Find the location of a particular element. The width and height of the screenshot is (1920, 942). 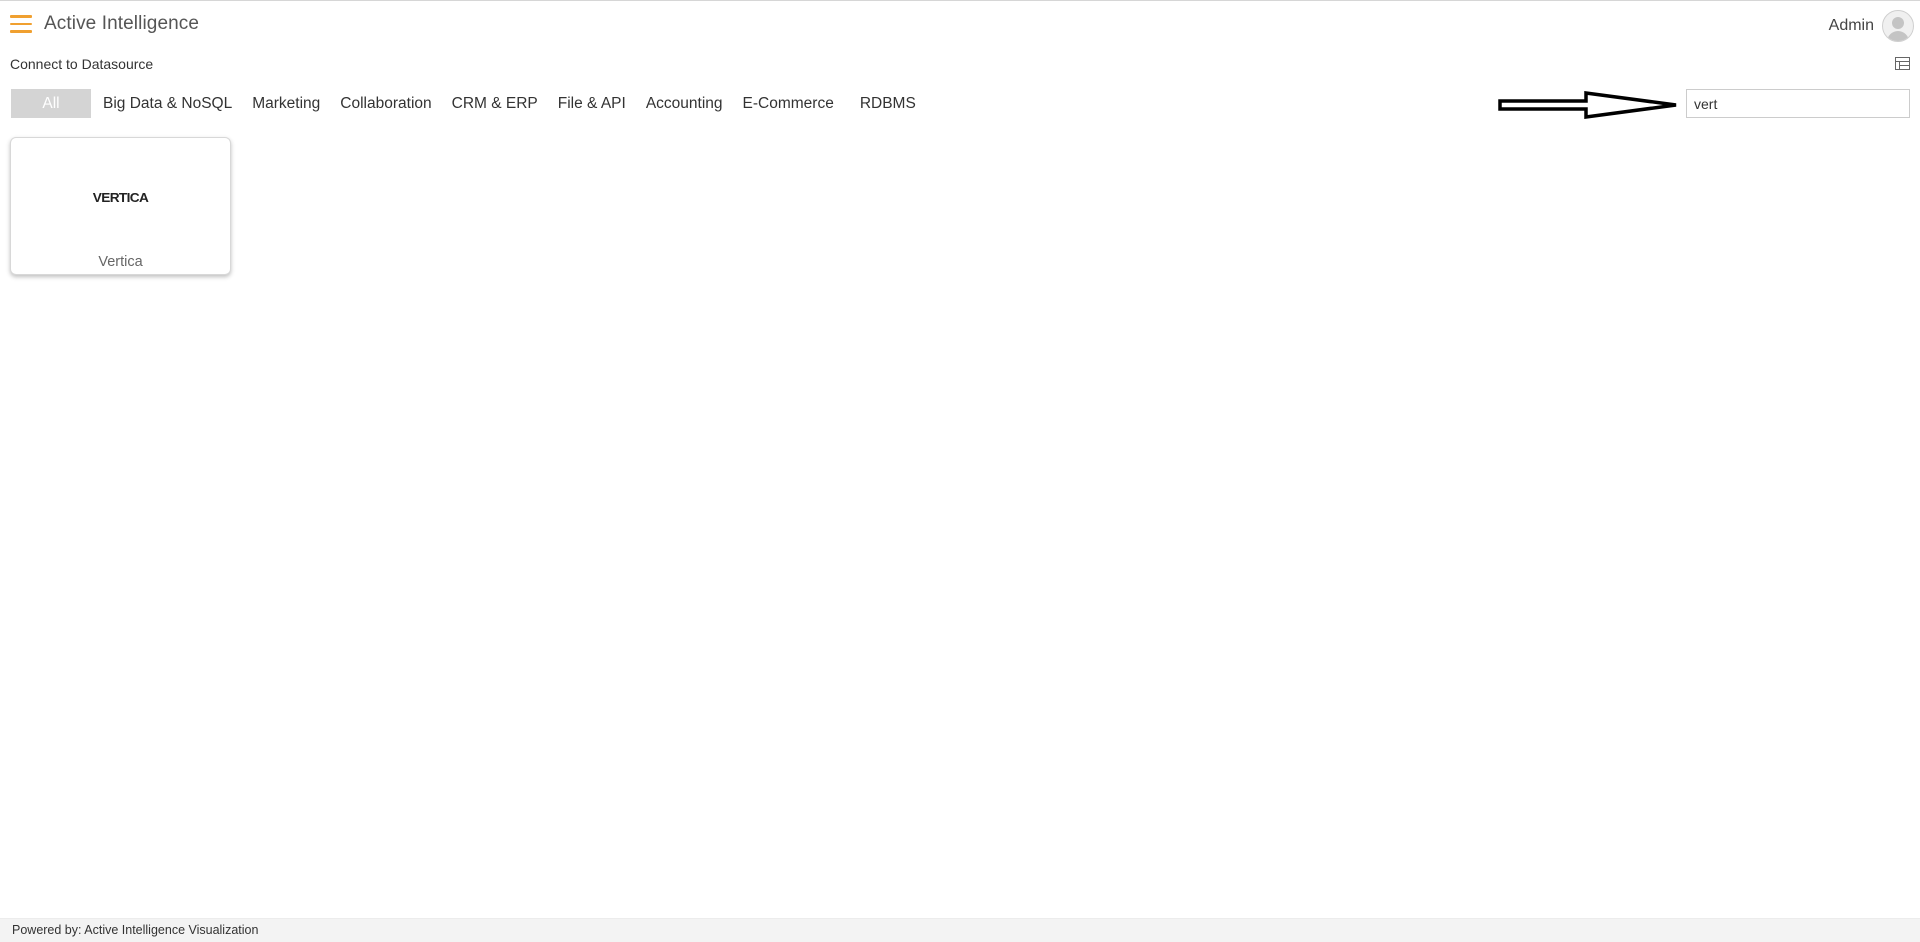

tab-crm-erp: CRM & ERP is located at coordinates (495, 103).